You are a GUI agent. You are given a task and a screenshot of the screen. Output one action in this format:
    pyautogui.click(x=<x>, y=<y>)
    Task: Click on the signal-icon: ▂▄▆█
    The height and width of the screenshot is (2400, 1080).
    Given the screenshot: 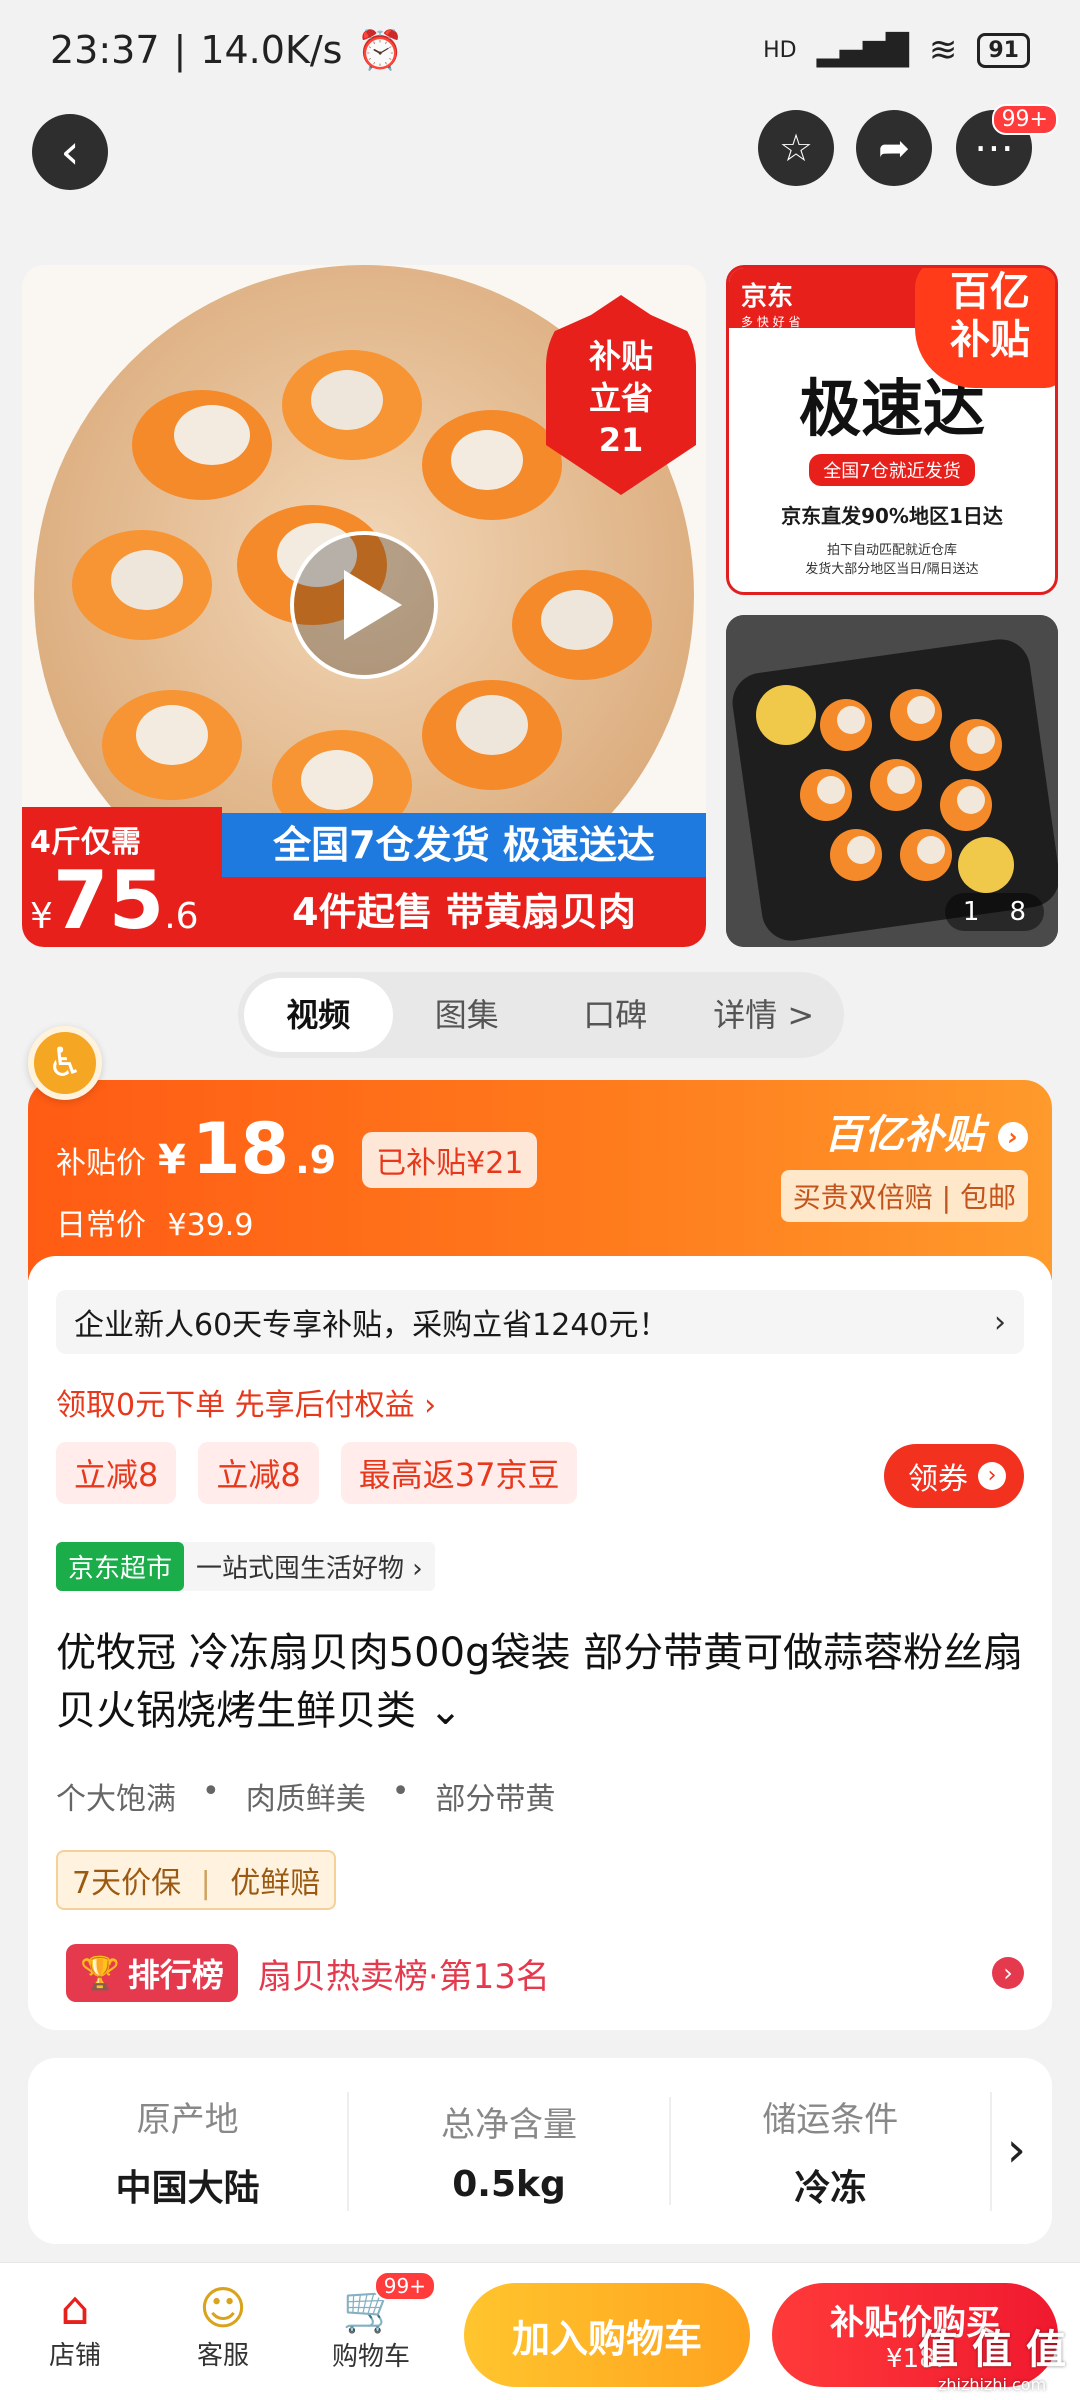 What is the action you would take?
    pyautogui.click(x=862, y=50)
    